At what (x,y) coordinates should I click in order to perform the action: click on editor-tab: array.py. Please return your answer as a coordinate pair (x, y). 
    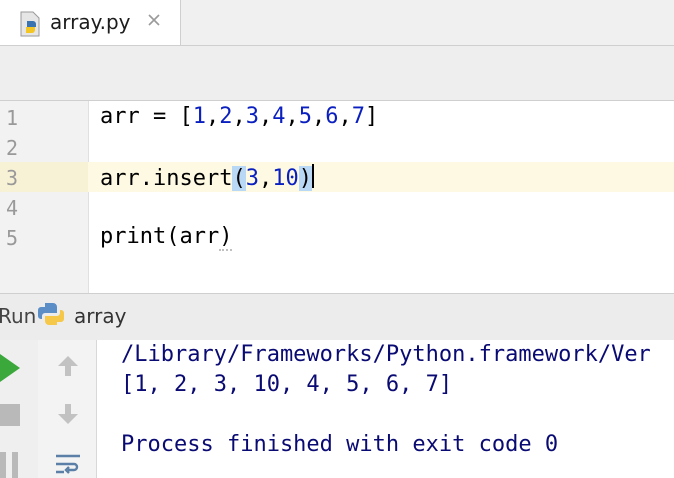
    Looking at the image, I should click on (90, 22).